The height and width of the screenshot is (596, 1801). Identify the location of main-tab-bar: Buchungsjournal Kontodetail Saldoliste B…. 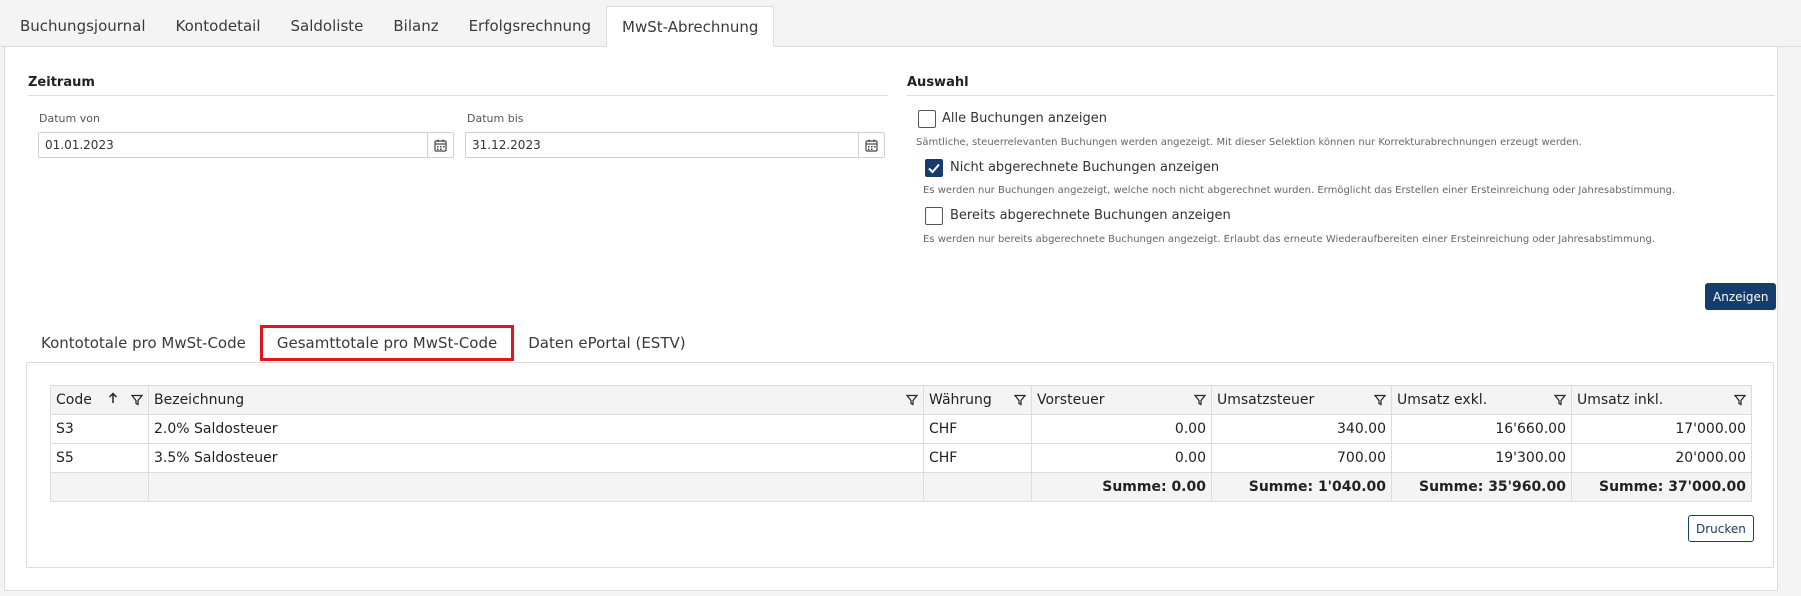
(900, 23).